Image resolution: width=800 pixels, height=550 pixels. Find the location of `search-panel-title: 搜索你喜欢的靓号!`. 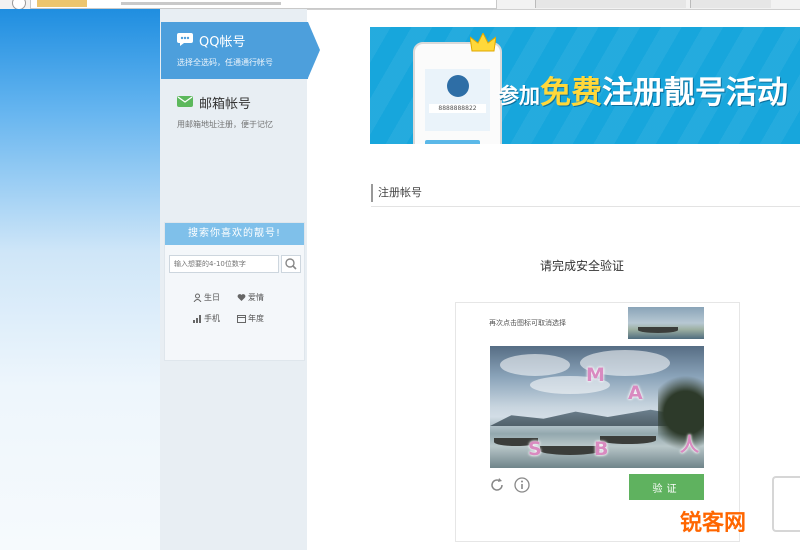

search-panel-title: 搜索你喜欢的靓号! is located at coordinates (234, 234).